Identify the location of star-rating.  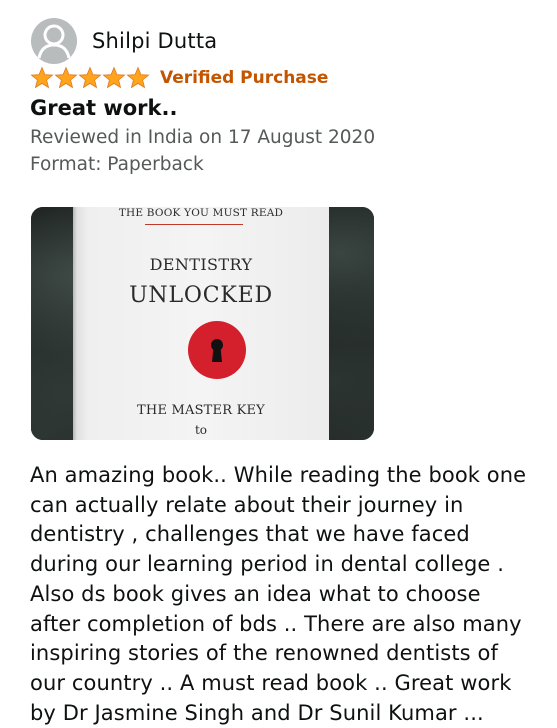
(90, 78).